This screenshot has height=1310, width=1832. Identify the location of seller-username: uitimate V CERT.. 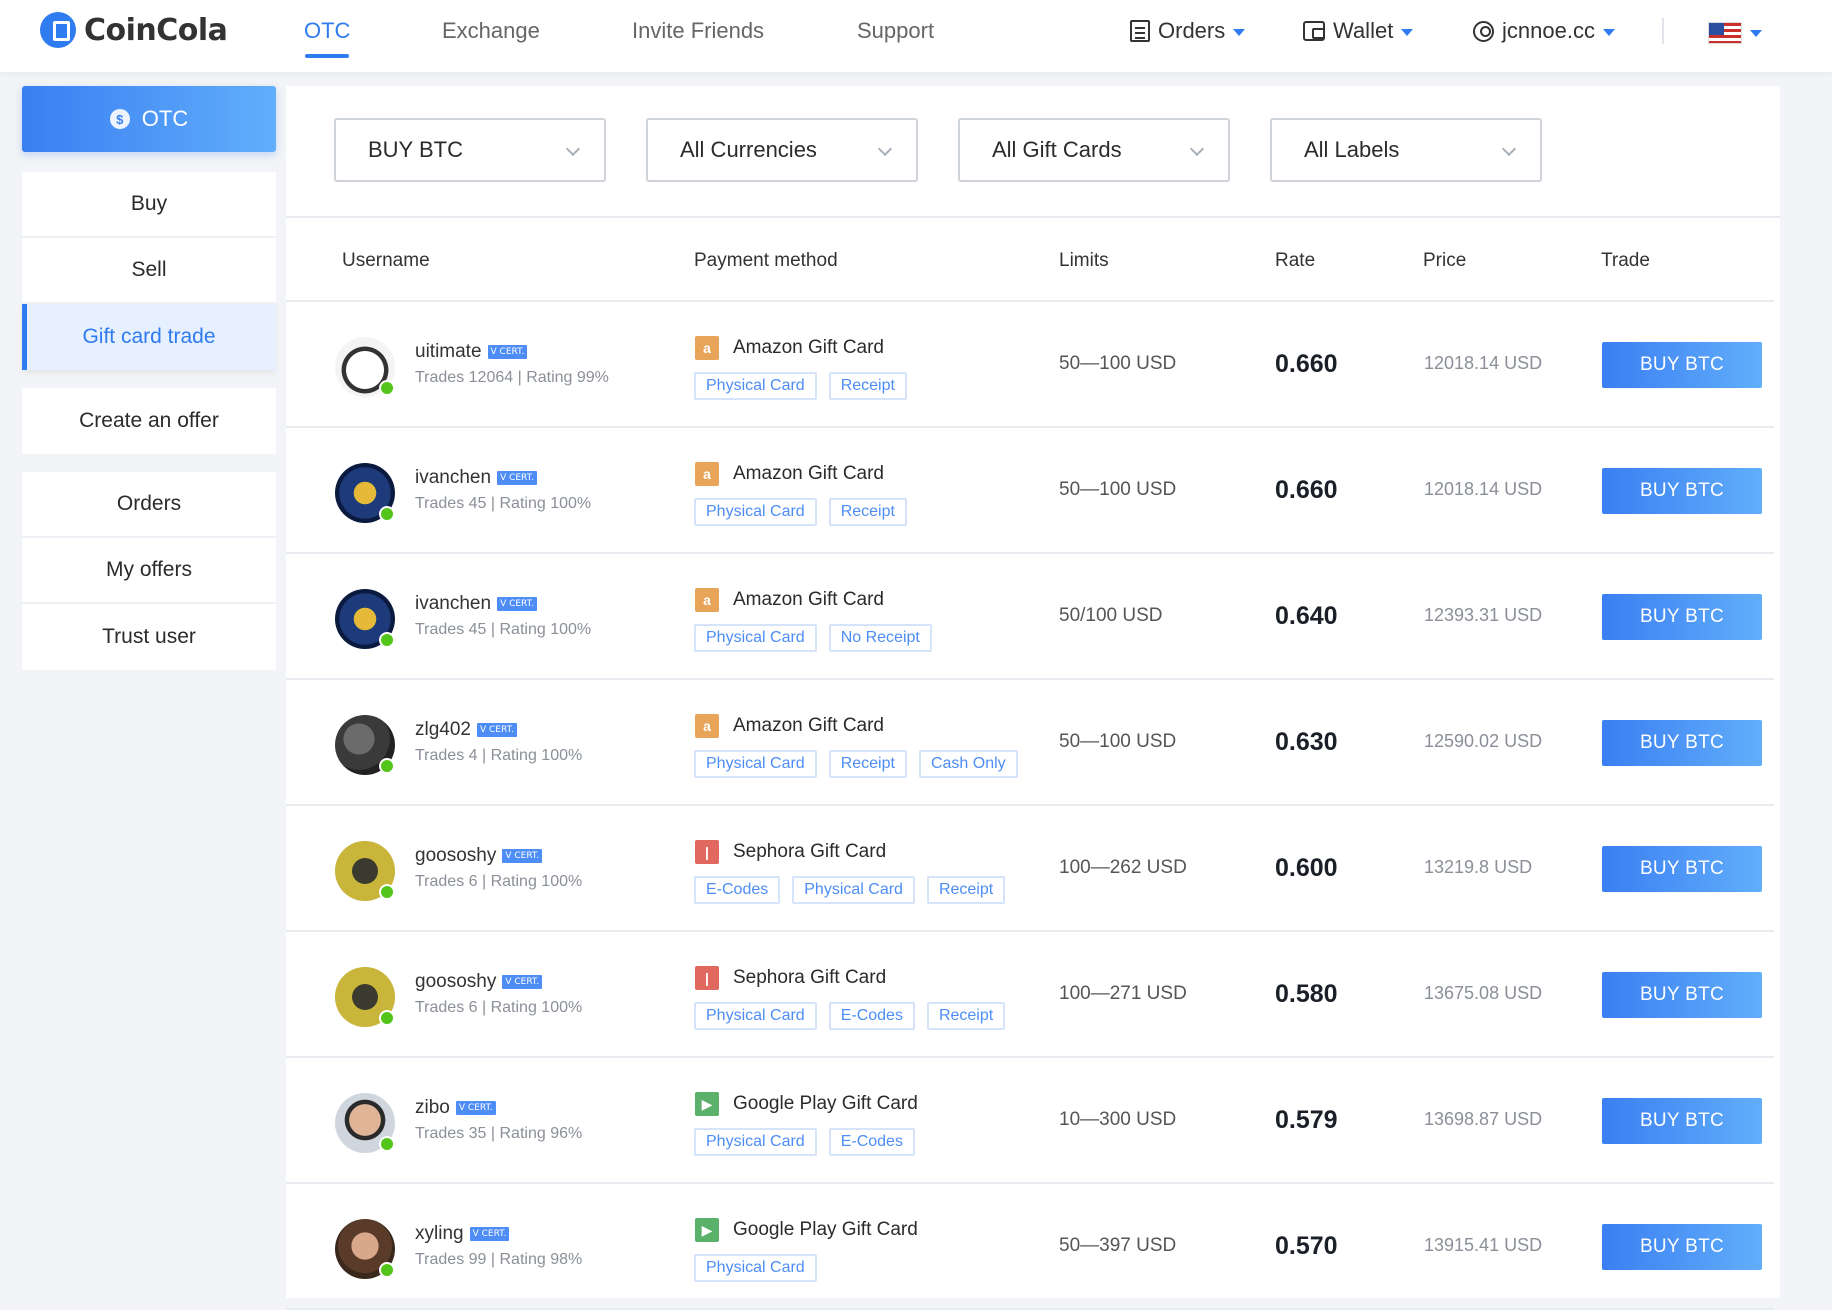
(471, 352).